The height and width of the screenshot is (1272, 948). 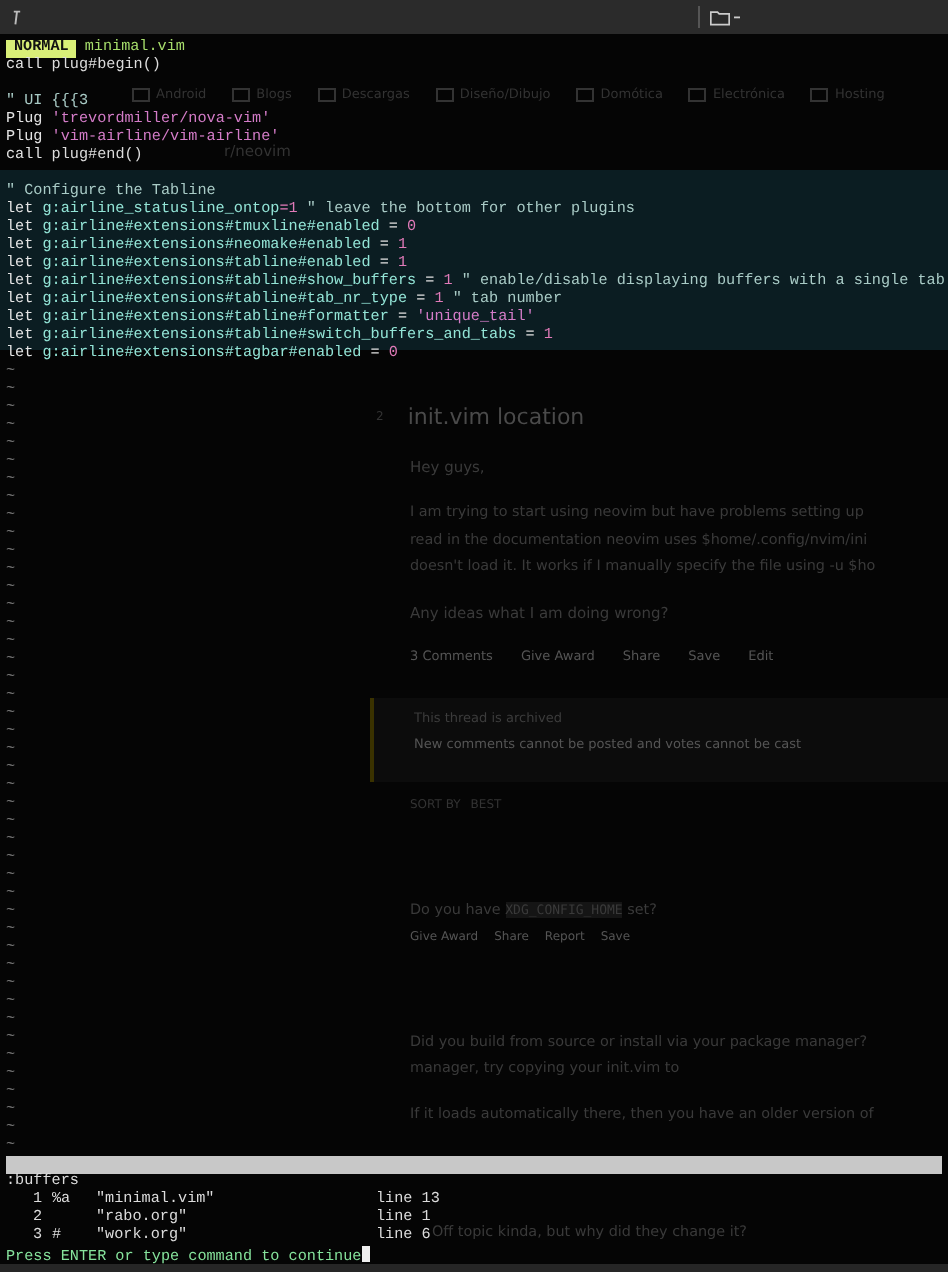 What do you see at coordinates (720, 17) in the screenshot?
I see `folder-icon` at bounding box center [720, 17].